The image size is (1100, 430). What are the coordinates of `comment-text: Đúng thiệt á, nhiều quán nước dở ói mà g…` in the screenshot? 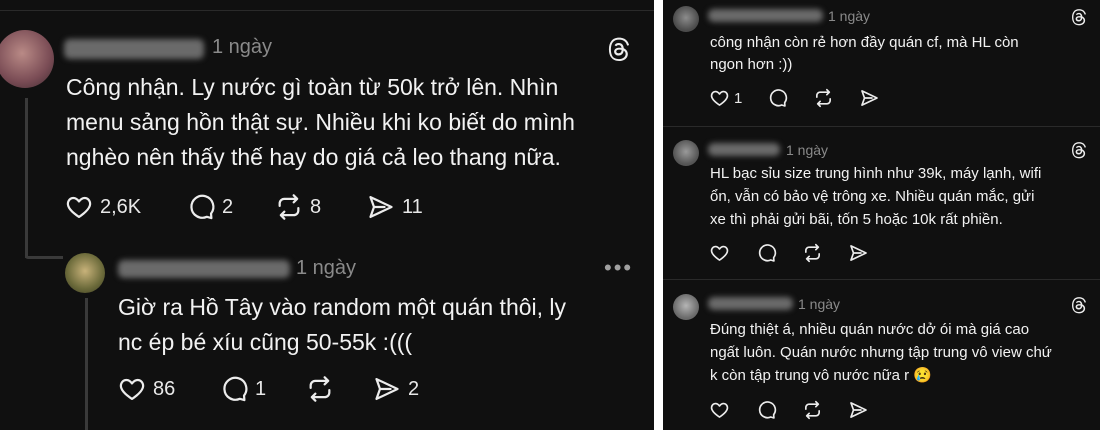 It's located at (881, 352).